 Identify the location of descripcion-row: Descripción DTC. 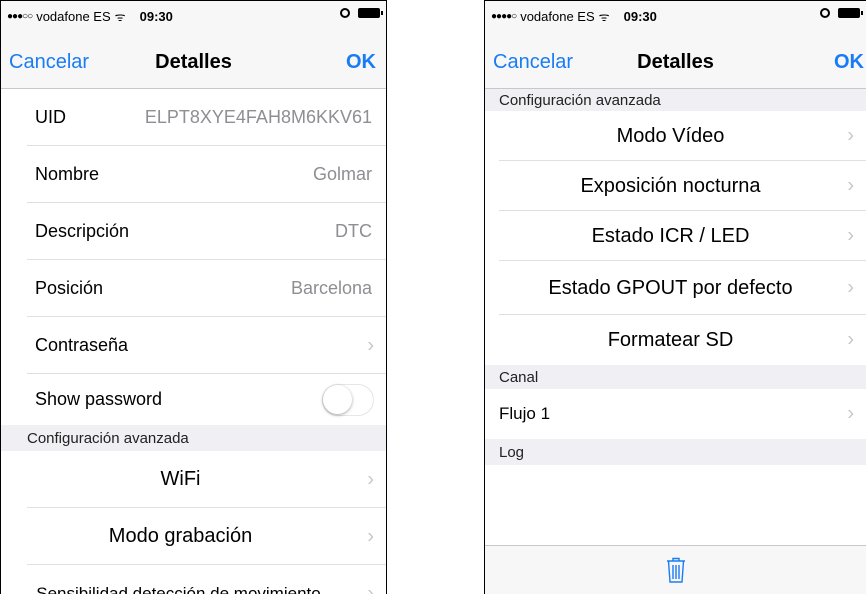
(193, 231).